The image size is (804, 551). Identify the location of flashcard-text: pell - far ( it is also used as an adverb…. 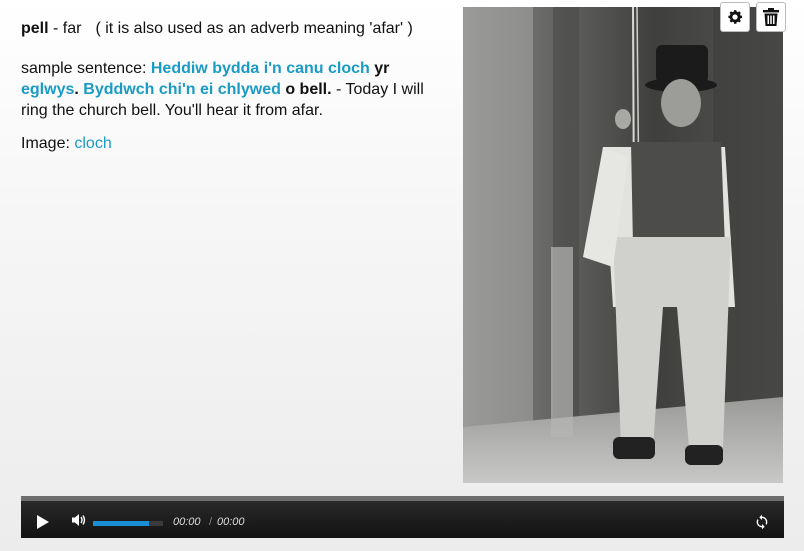
(231, 86).